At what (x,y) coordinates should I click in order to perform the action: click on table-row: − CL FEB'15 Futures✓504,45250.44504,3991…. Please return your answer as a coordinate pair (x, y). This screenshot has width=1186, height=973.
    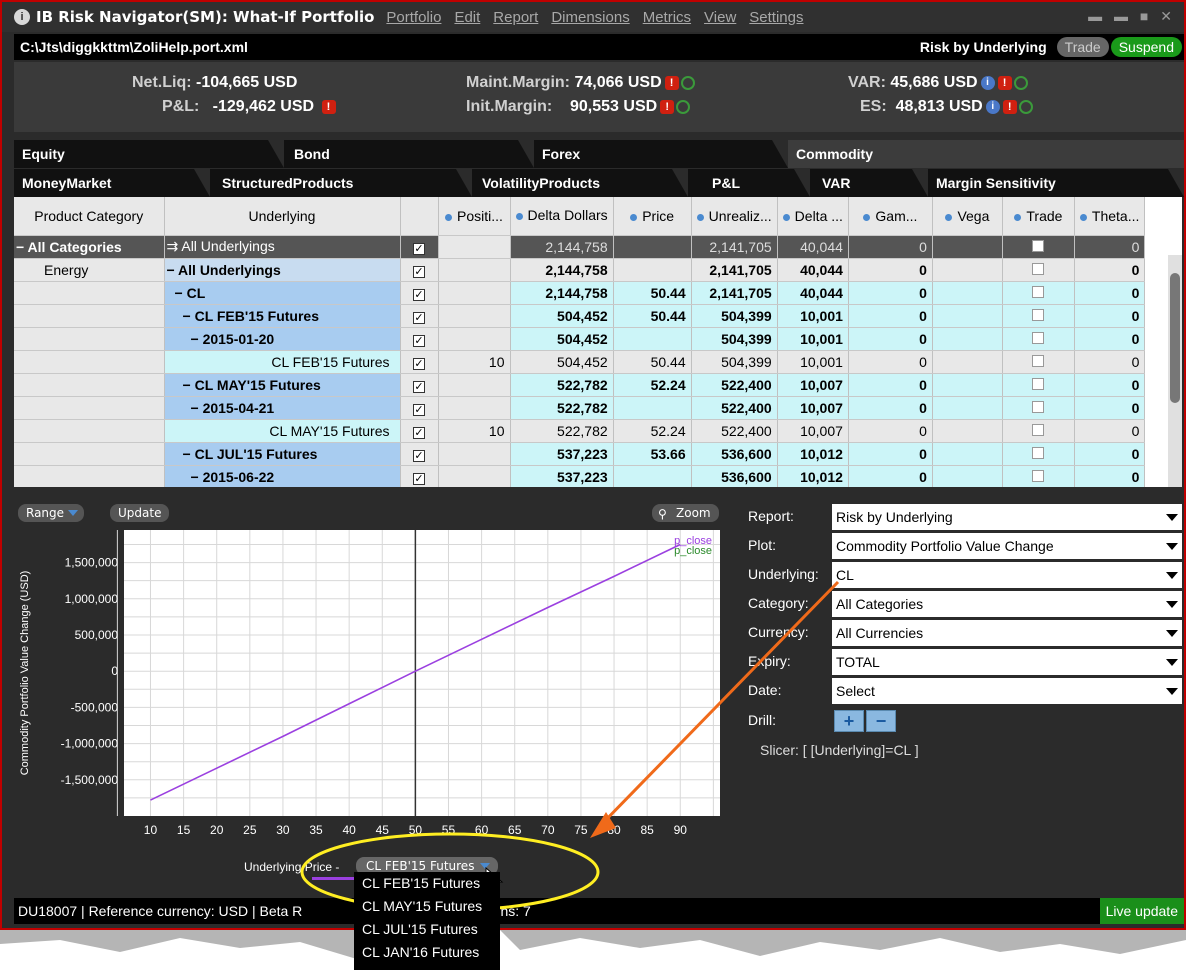
    Looking at the image, I should click on (579, 315).